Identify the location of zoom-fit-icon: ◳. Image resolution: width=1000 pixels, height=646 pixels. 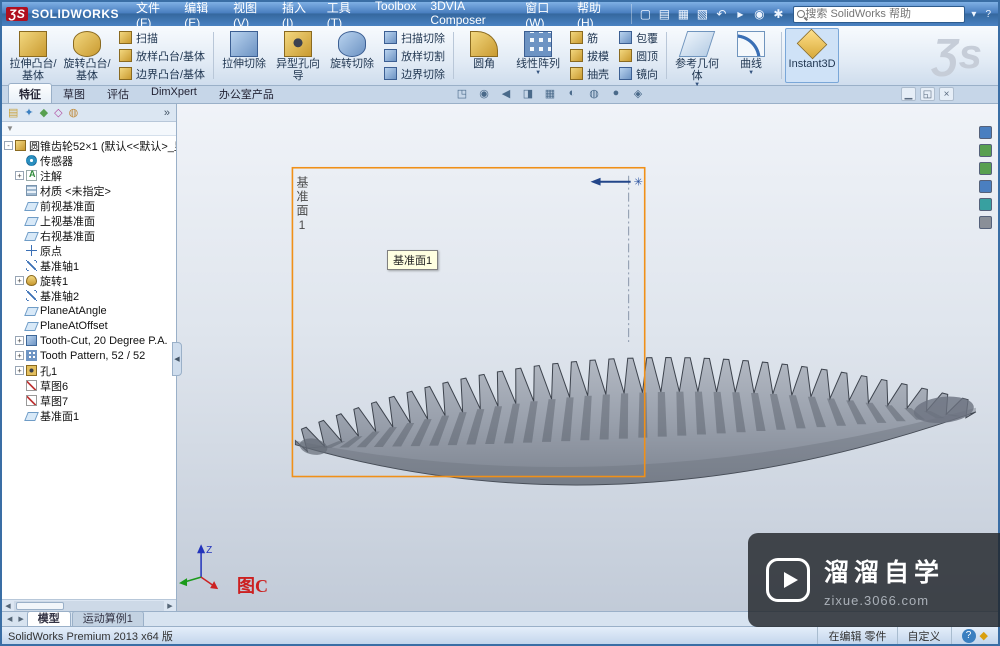
(462, 93).